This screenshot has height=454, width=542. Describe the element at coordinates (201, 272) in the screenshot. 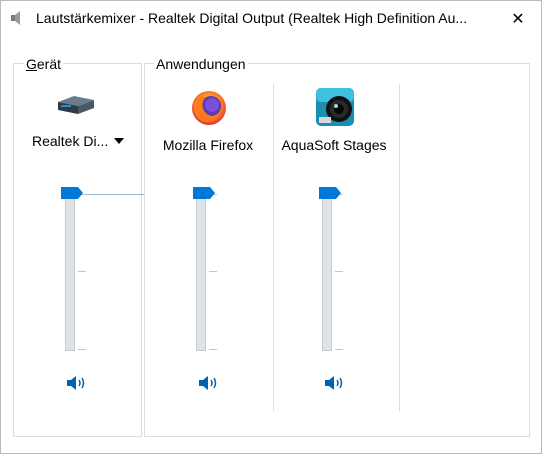

I see `volume-slider-firefox` at that location.